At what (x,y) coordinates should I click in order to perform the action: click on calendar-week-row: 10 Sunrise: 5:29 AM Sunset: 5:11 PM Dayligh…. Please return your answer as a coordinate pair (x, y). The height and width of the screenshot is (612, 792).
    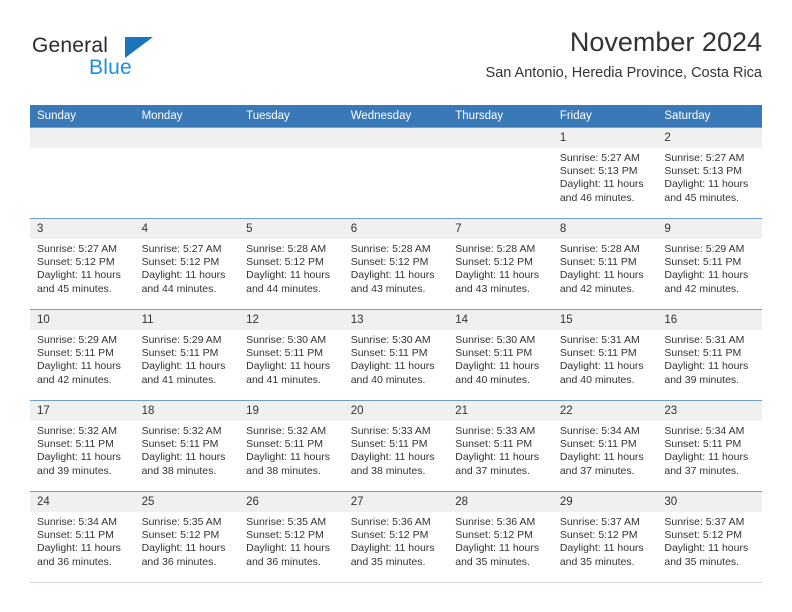
    Looking at the image, I should click on (396, 355).